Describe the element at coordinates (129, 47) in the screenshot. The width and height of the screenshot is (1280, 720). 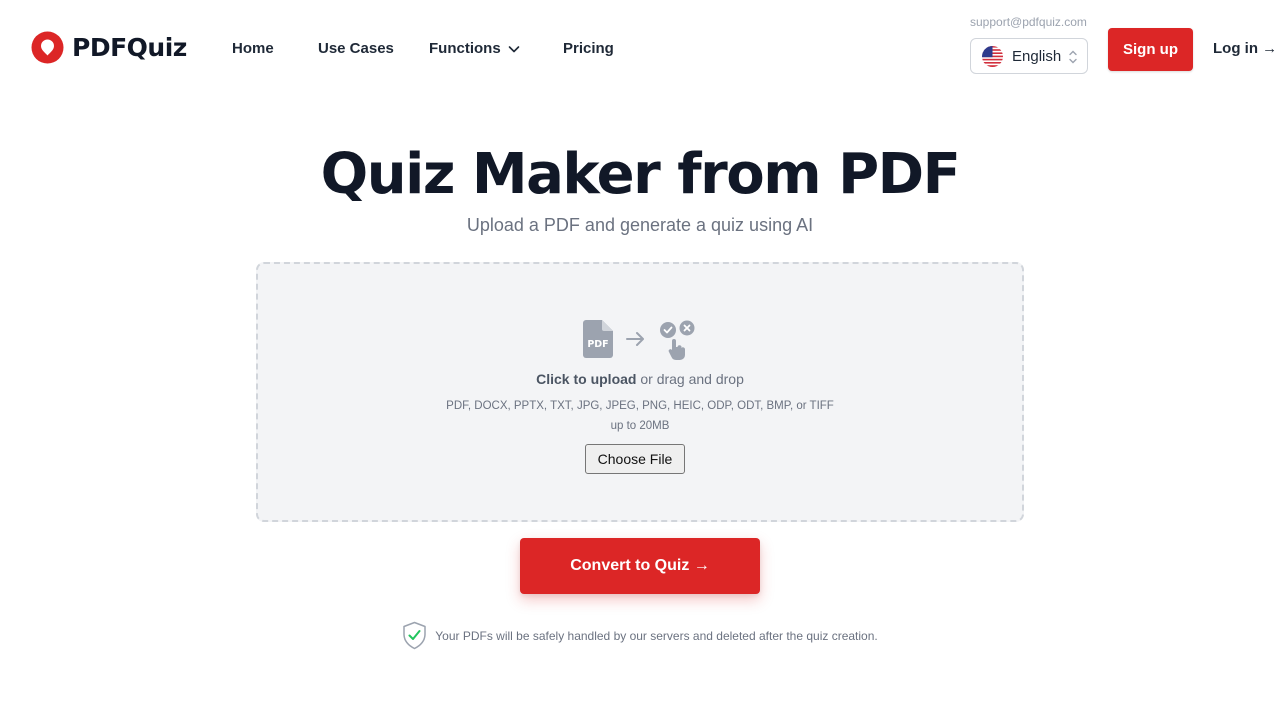
I see `brand-name: PDFQuiz` at that location.